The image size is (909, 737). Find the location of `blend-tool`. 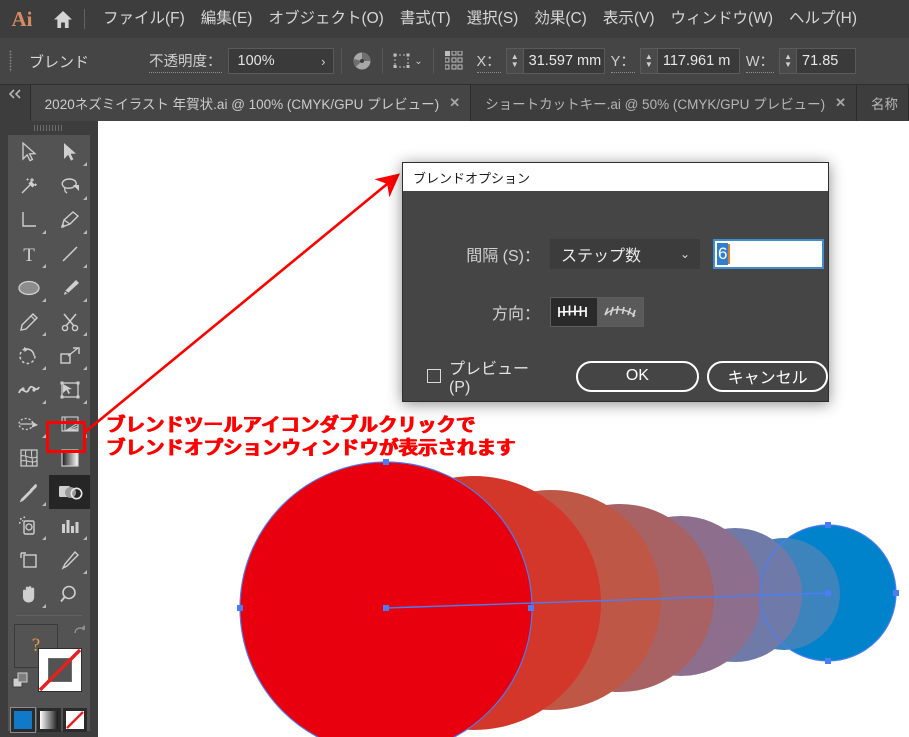

blend-tool is located at coordinates (69, 492).